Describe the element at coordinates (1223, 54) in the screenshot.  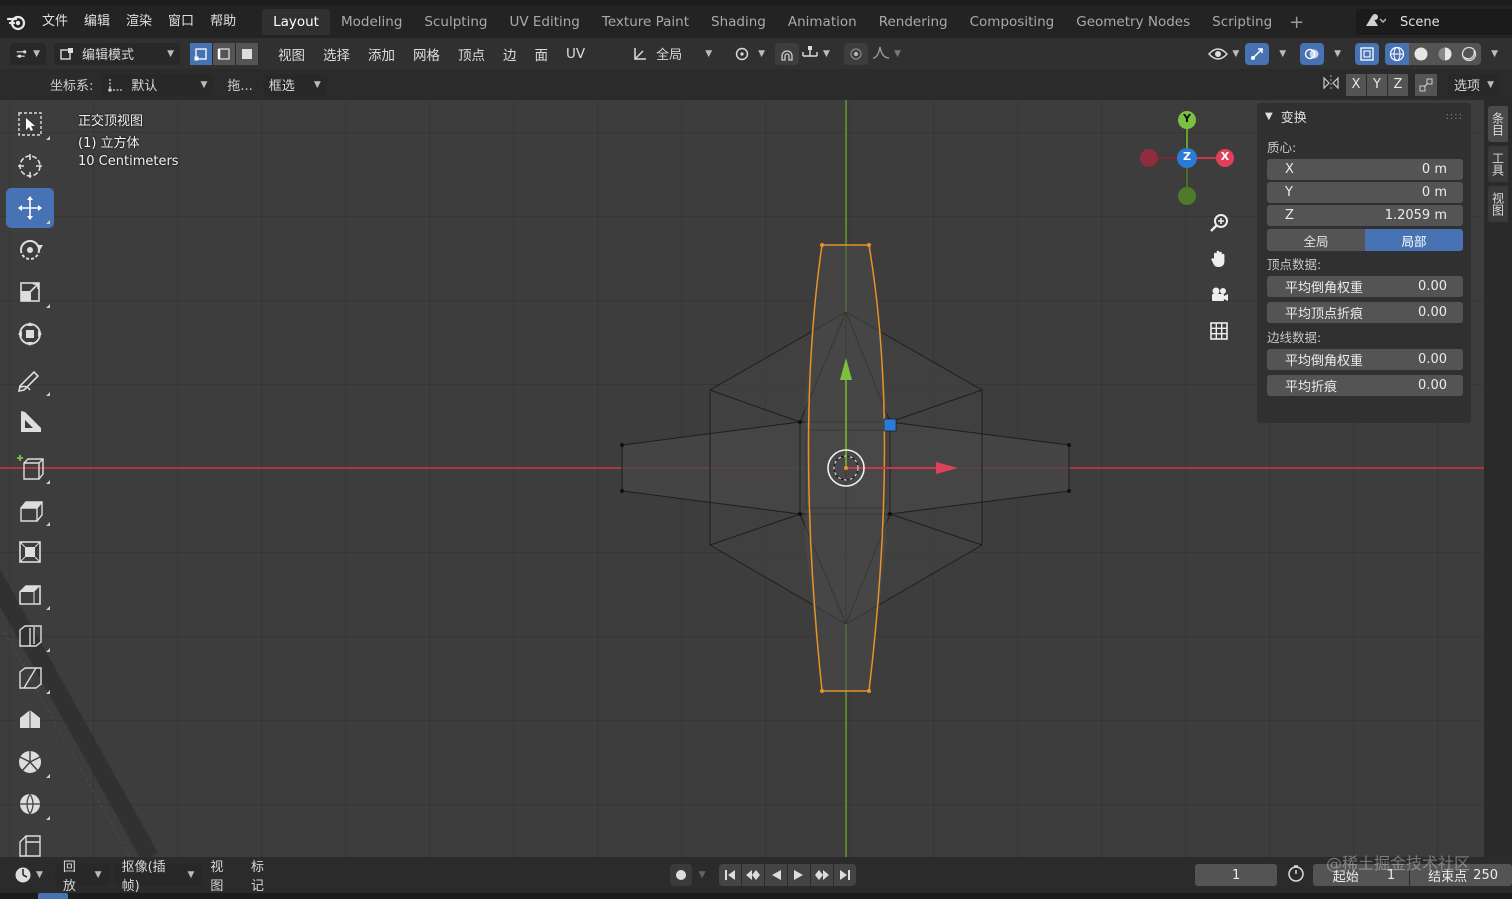
I see `visibility-dropdown: ▼` at that location.